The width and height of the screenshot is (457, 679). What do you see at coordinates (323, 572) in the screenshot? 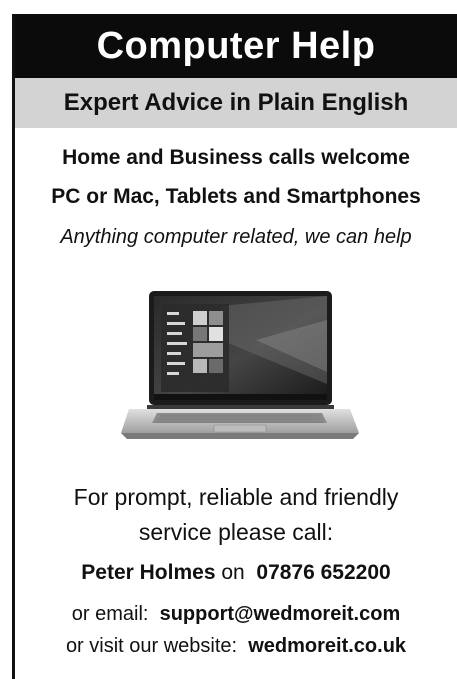
I see `phone-number: 07876 652200` at bounding box center [323, 572].